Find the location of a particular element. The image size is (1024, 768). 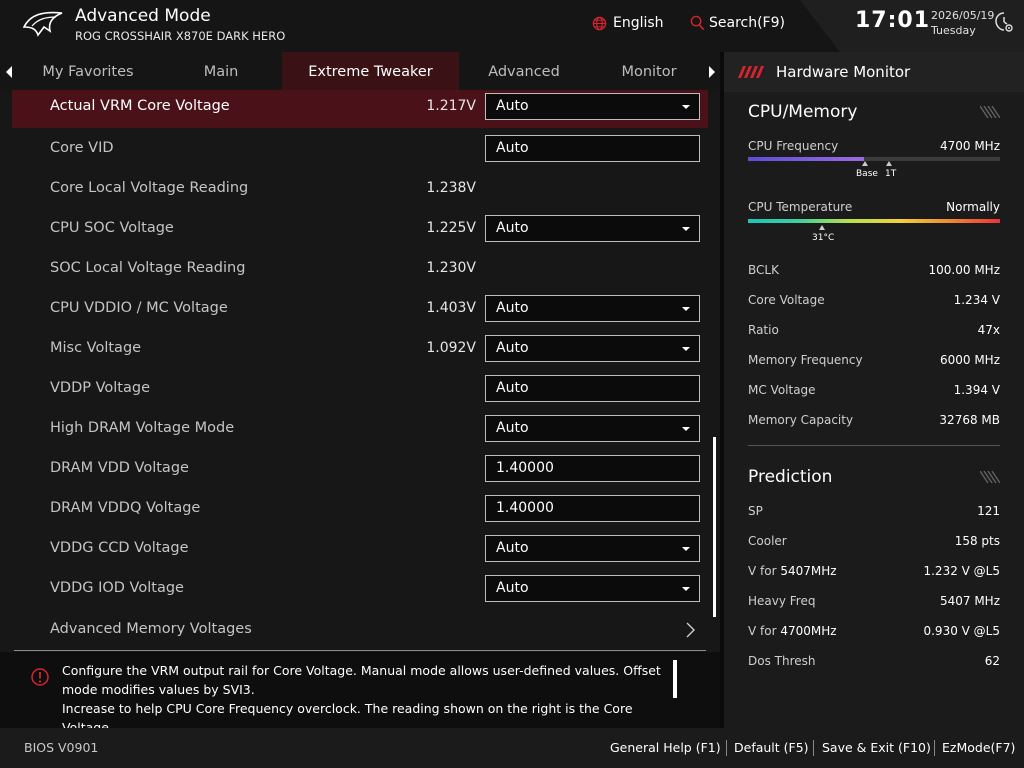

search-icon is located at coordinates (697, 23).